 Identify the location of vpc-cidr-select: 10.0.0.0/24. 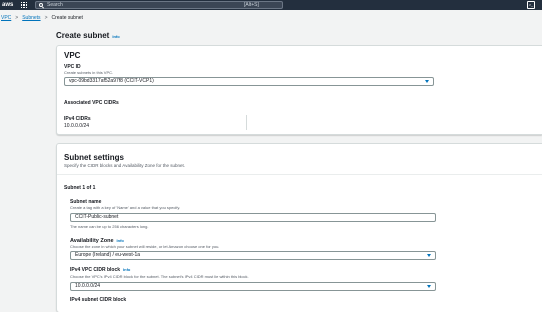
(253, 286).